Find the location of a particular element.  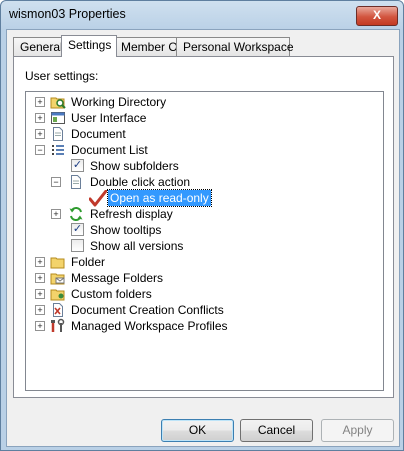

tree-item-document-creation-conflicts: + Document Creation Conflicts is located at coordinates (201, 310).